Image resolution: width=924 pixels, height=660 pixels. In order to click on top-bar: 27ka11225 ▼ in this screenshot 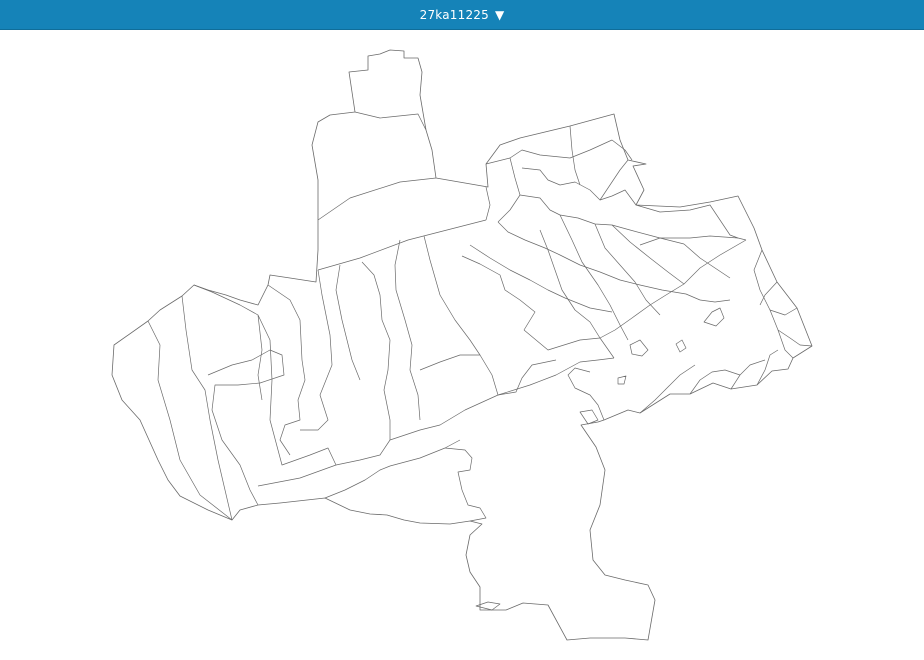, I will do `click(462, 15)`.